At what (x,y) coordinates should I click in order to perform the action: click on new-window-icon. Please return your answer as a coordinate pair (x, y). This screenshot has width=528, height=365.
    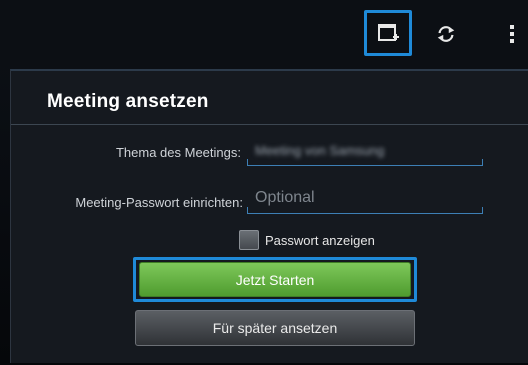
    Looking at the image, I should click on (388, 32).